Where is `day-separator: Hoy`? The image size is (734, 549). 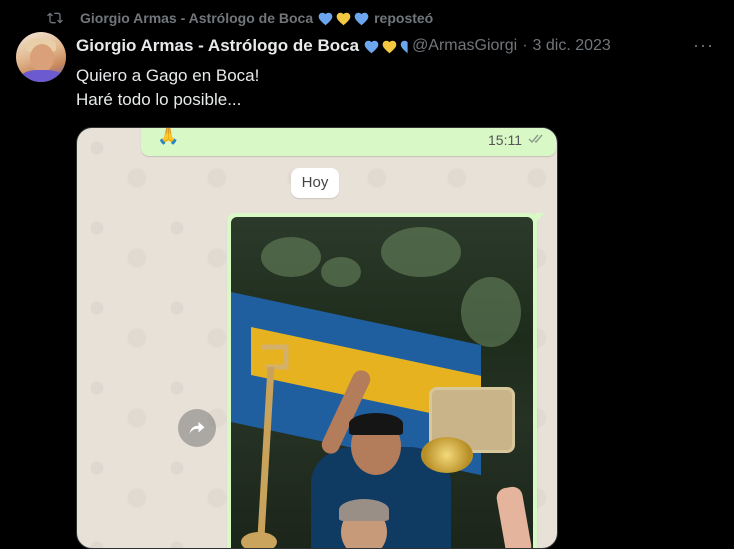
day-separator: Hoy is located at coordinates (315, 183).